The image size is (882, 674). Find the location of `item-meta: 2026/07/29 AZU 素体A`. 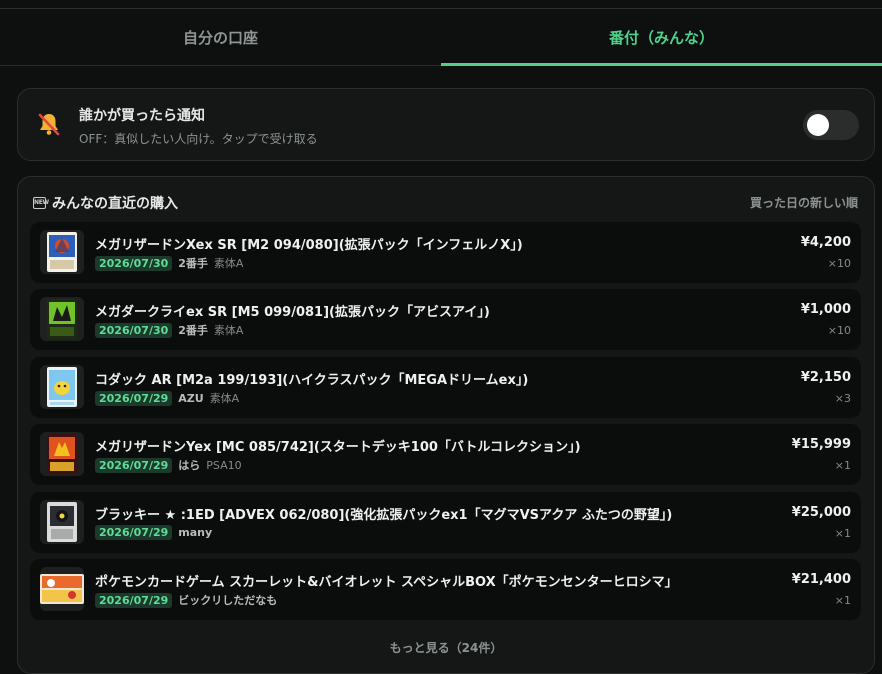

item-meta: 2026/07/29 AZU 素体A is located at coordinates (167, 398).